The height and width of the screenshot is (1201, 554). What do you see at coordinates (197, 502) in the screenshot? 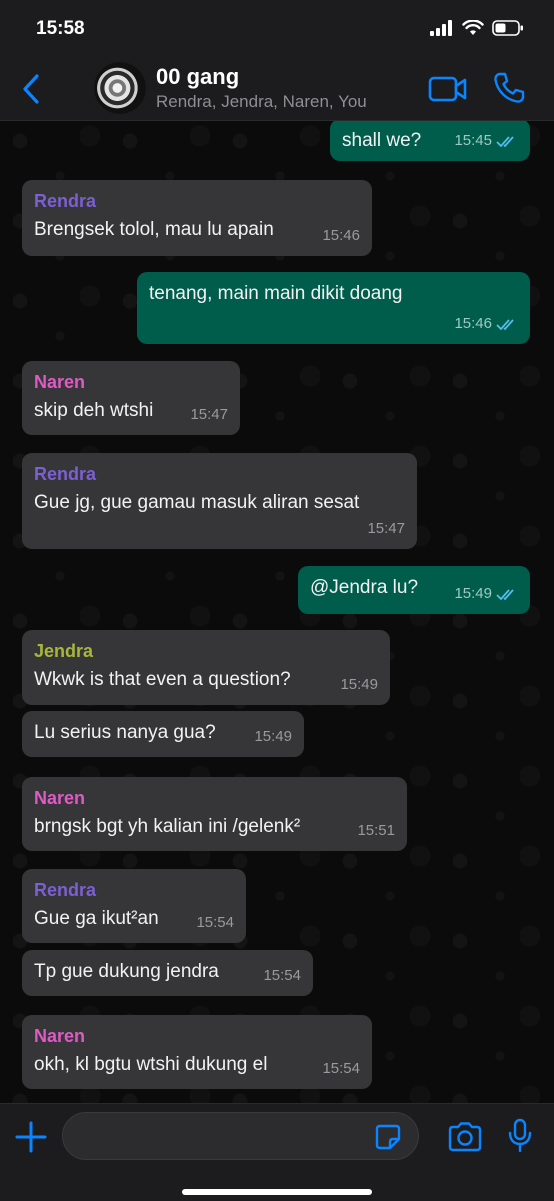
I see `message-text: Gue jg, gue gamau masuk aliran sesat` at bounding box center [197, 502].